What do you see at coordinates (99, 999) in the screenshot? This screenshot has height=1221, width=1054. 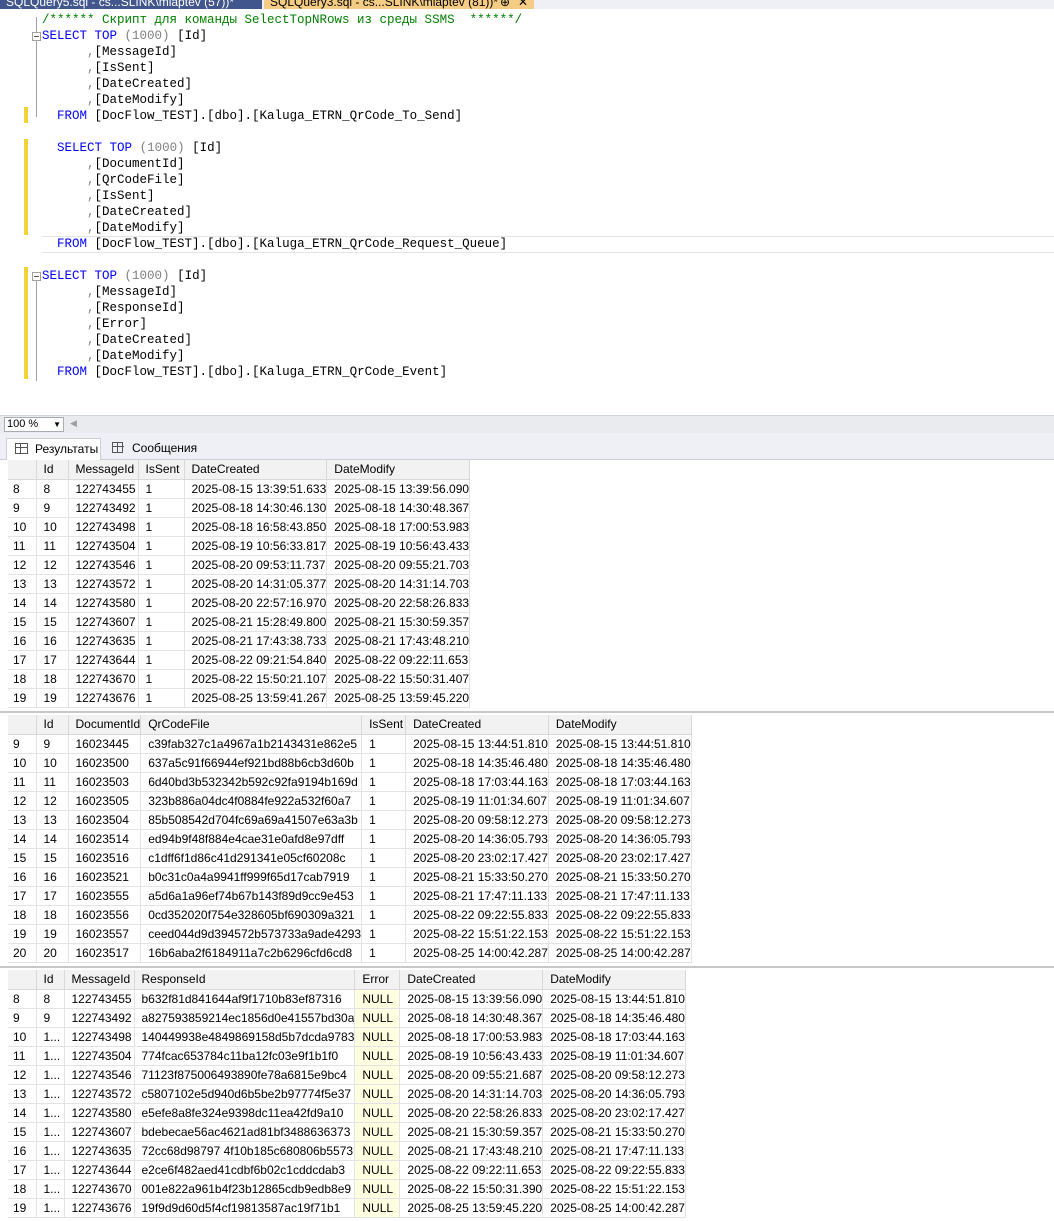 I see `table-cell: 122743455` at bounding box center [99, 999].